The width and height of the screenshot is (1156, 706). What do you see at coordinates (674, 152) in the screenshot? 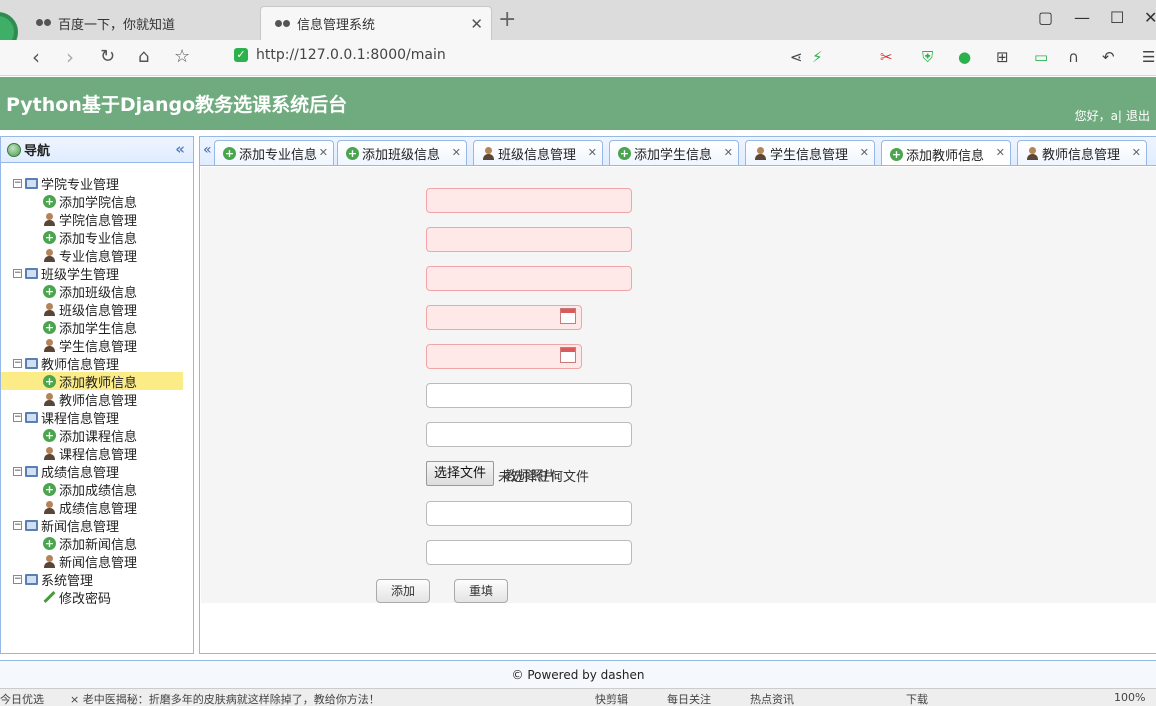
I see `content-tab: + 添加学生信息 ✕` at bounding box center [674, 152].